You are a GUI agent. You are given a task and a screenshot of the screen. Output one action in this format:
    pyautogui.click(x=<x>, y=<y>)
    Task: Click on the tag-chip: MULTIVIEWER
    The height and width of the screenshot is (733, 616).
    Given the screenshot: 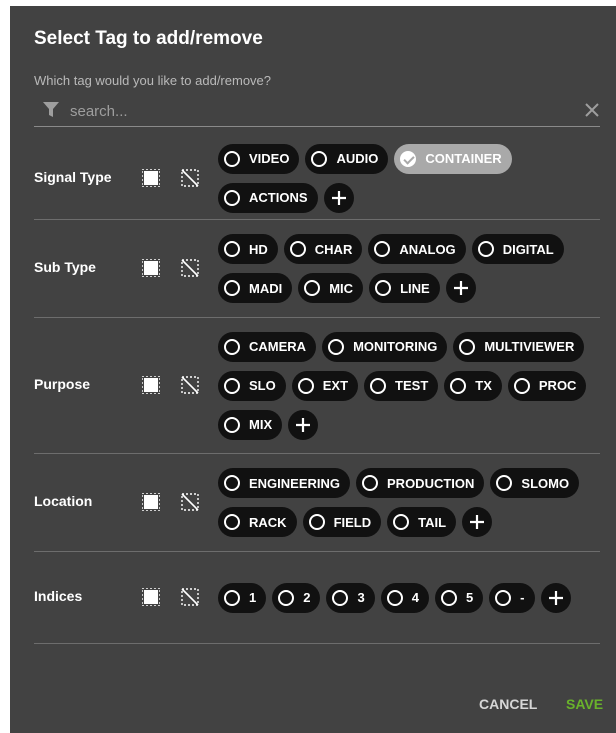 What is the action you would take?
    pyautogui.click(x=519, y=346)
    